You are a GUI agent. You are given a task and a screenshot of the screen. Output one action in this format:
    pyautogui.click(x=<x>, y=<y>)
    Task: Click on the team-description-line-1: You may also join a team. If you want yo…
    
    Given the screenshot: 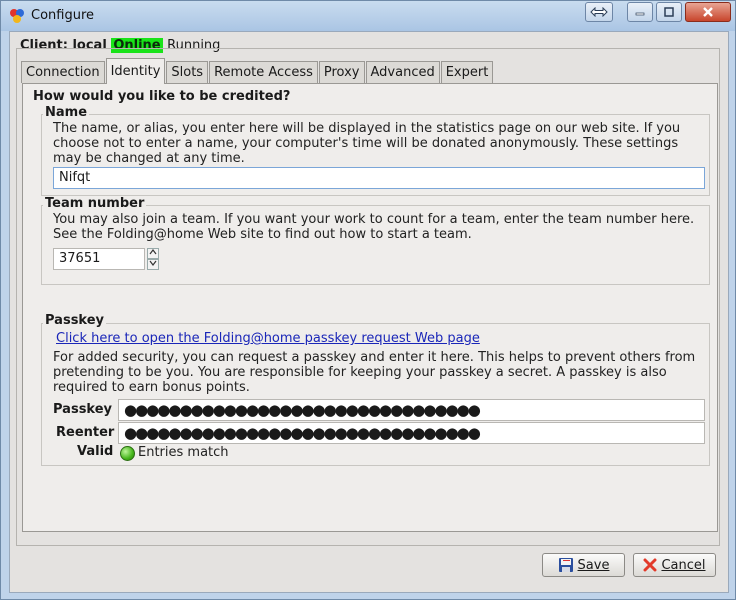 What is the action you would take?
    pyautogui.click(x=374, y=219)
    